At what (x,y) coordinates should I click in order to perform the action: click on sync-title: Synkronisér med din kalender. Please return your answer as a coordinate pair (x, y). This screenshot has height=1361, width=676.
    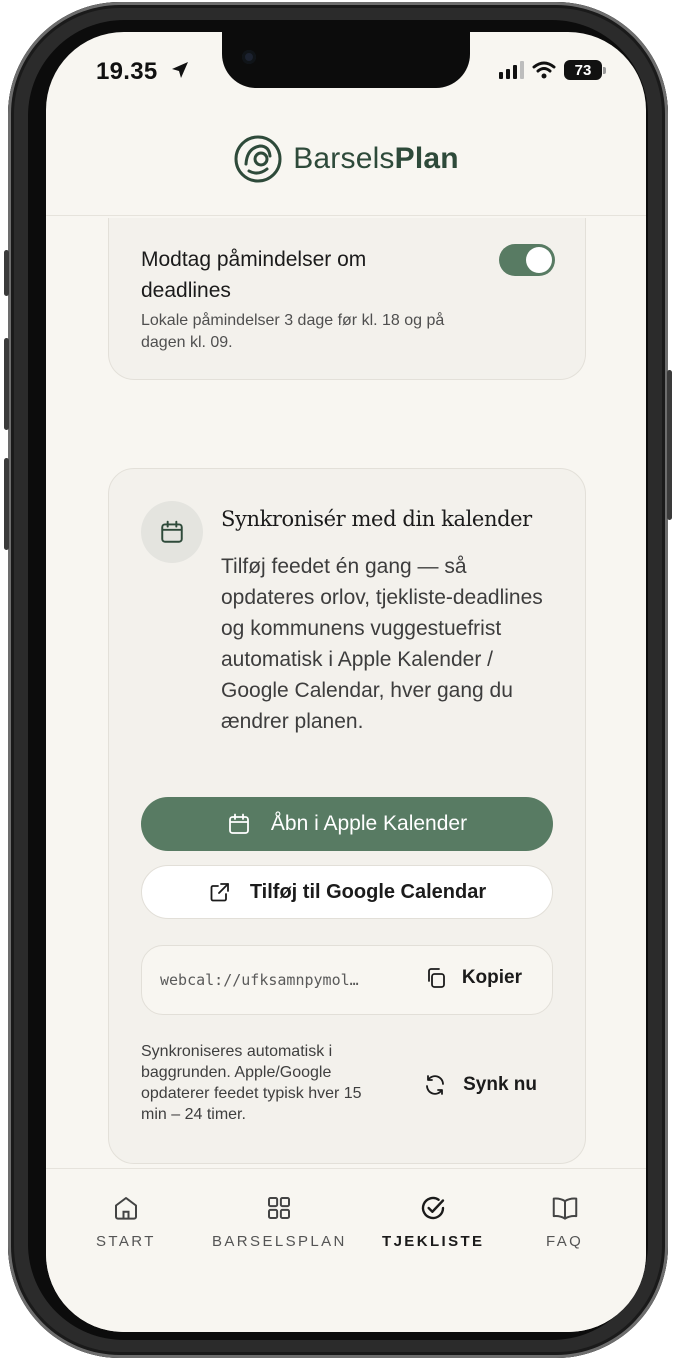
    Looking at the image, I should click on (376, 519).